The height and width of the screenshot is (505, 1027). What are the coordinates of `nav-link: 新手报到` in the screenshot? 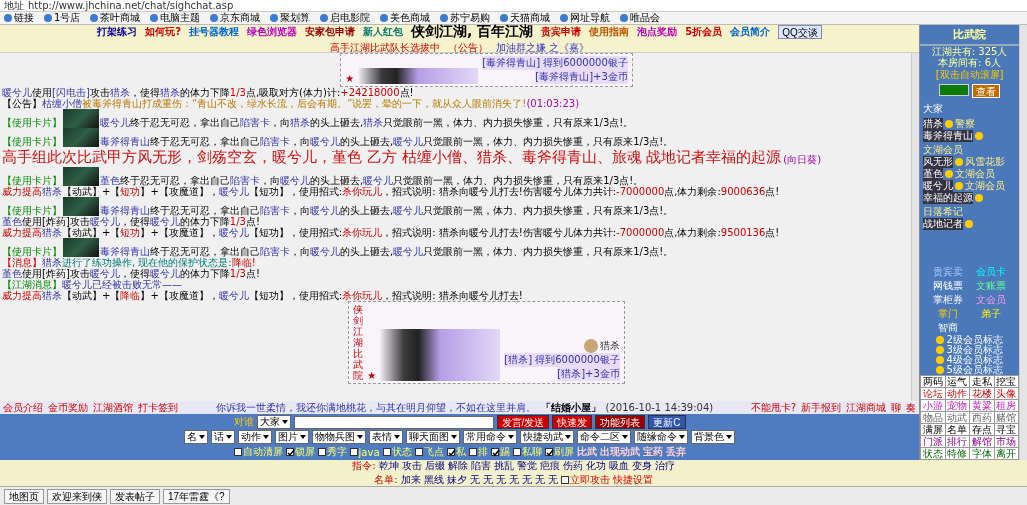 It's located at (821, 407).